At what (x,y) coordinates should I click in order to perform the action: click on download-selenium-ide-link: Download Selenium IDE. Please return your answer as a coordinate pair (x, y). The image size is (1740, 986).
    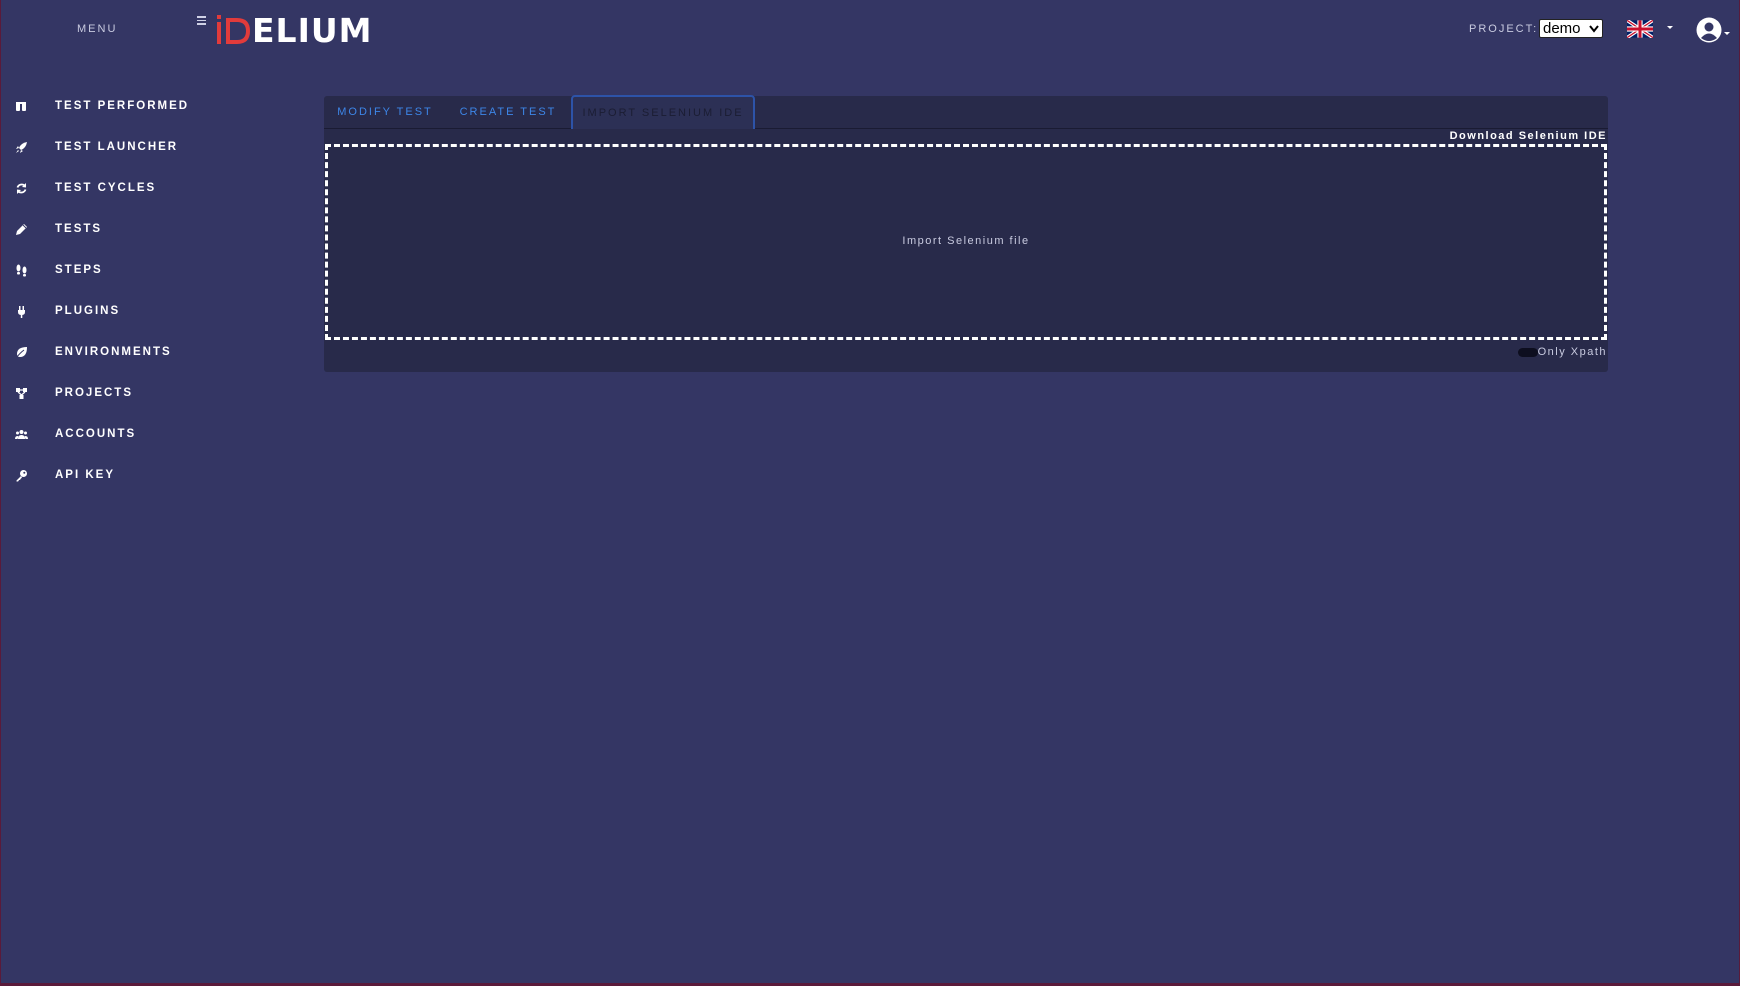
    Looking at the image, I should click on (1528, 136).